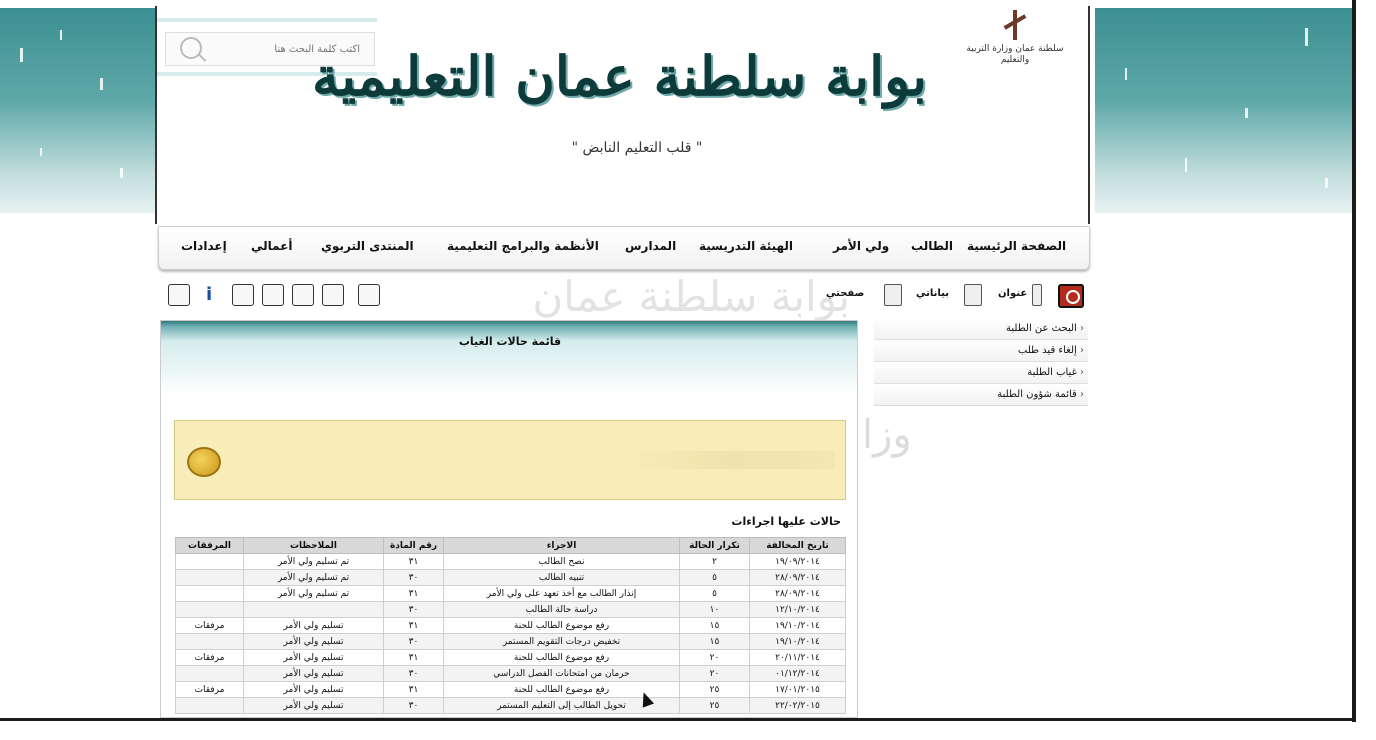  What do you see at coordinates (267, 20) in the screenshot?
I see `header-stripe` at bounding box center [267, 20].